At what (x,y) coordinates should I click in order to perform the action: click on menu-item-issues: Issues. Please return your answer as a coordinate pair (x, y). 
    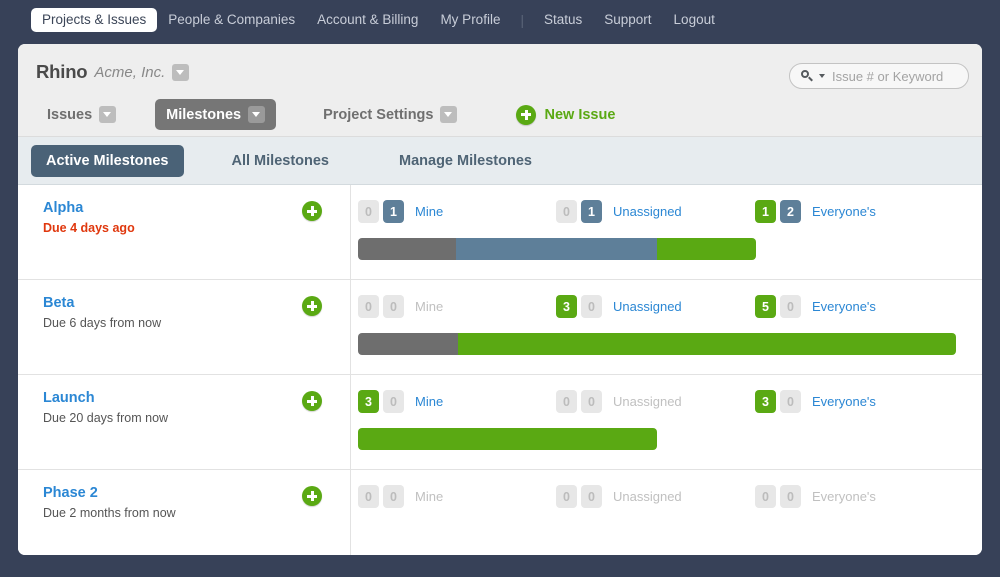
    Looking at the image, I should click on (81, 114).